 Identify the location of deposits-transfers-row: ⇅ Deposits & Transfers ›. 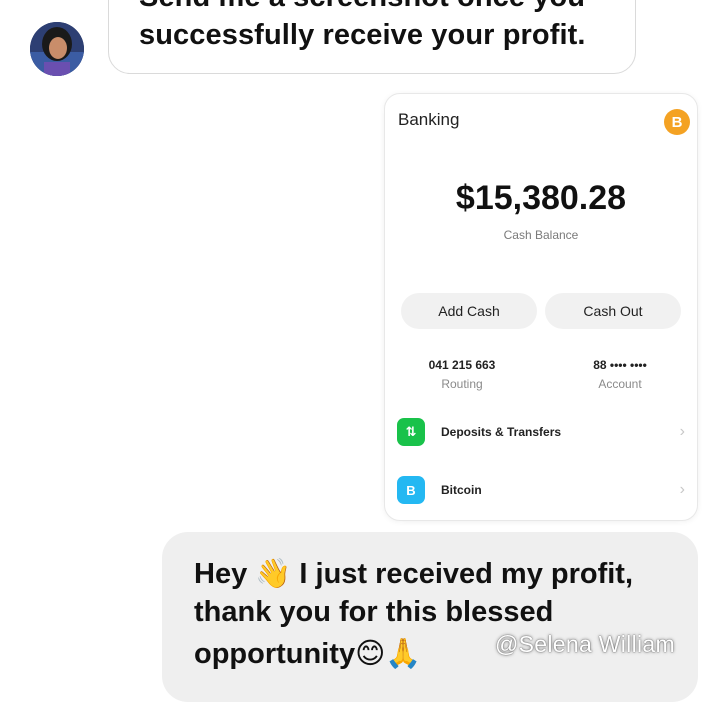
(541, 432).